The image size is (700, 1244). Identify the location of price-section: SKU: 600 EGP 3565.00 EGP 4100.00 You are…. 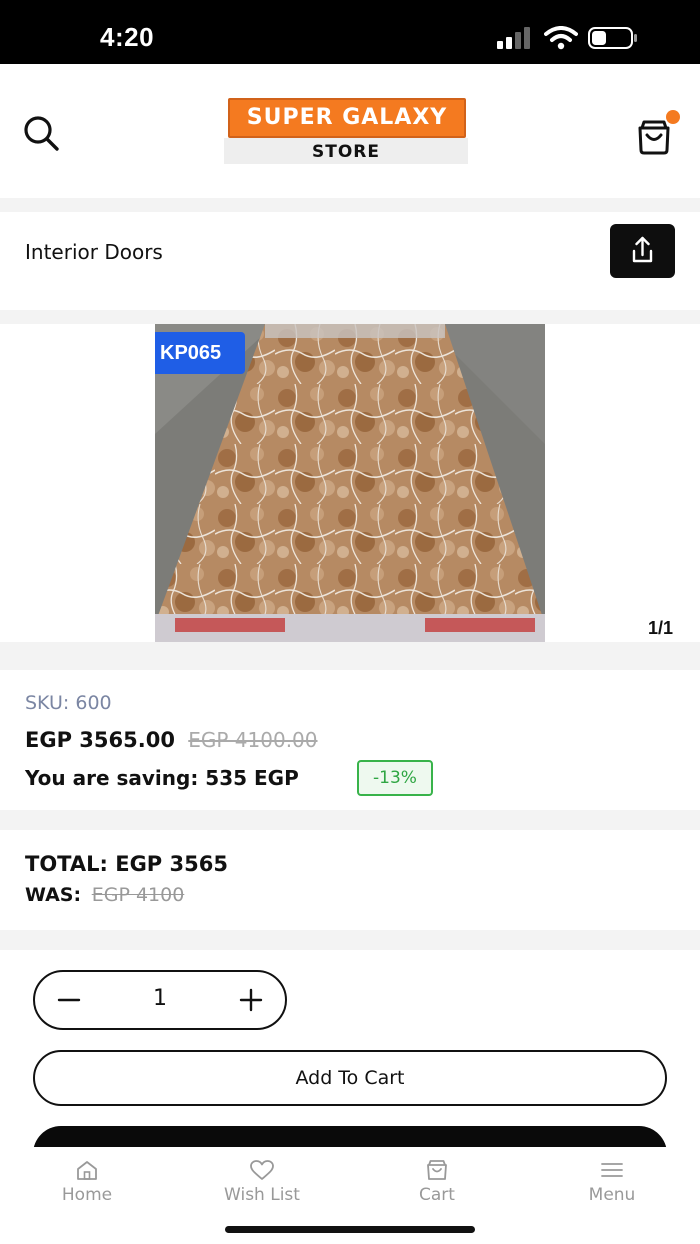
(350, 740).